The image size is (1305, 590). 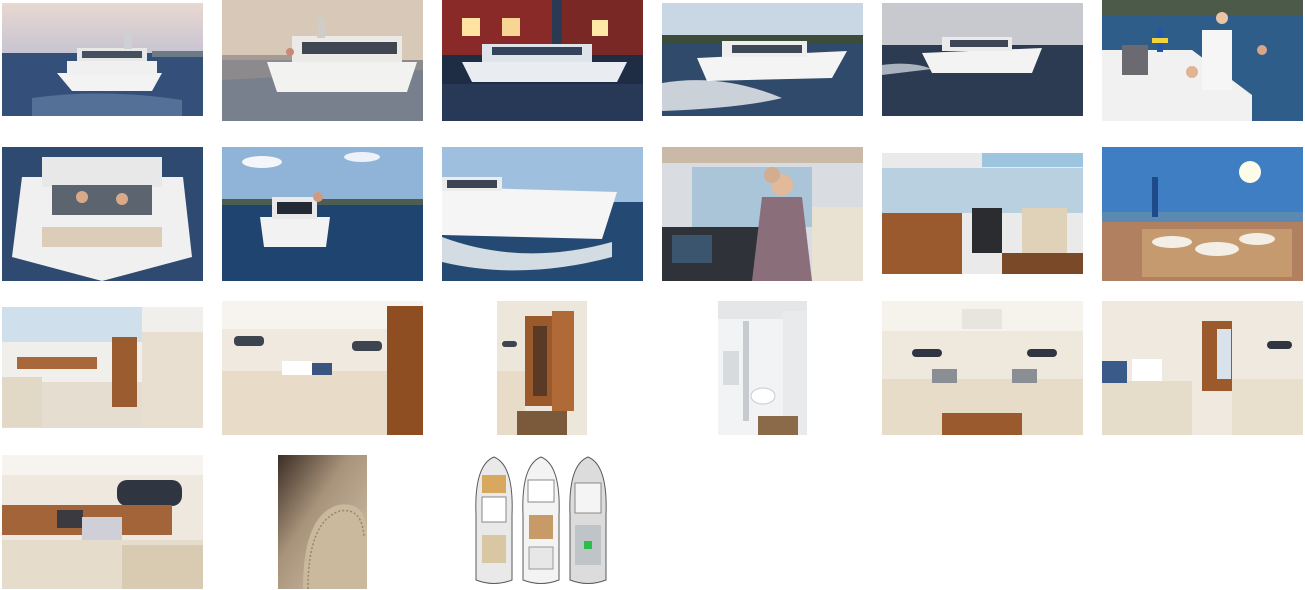 What do you see at coordinates (322, 60) in the screenshot?
I see `photo-thumbnail-boat-side-sunset` at bounding box center [322, 60].